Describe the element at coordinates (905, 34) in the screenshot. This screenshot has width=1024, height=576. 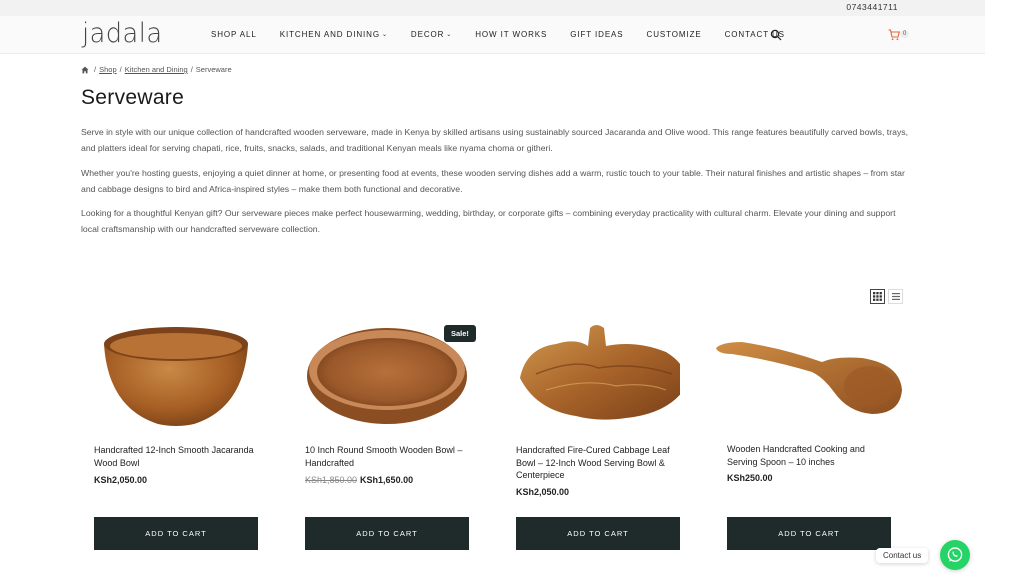
I see `cart-count-badge: 0` at that location.